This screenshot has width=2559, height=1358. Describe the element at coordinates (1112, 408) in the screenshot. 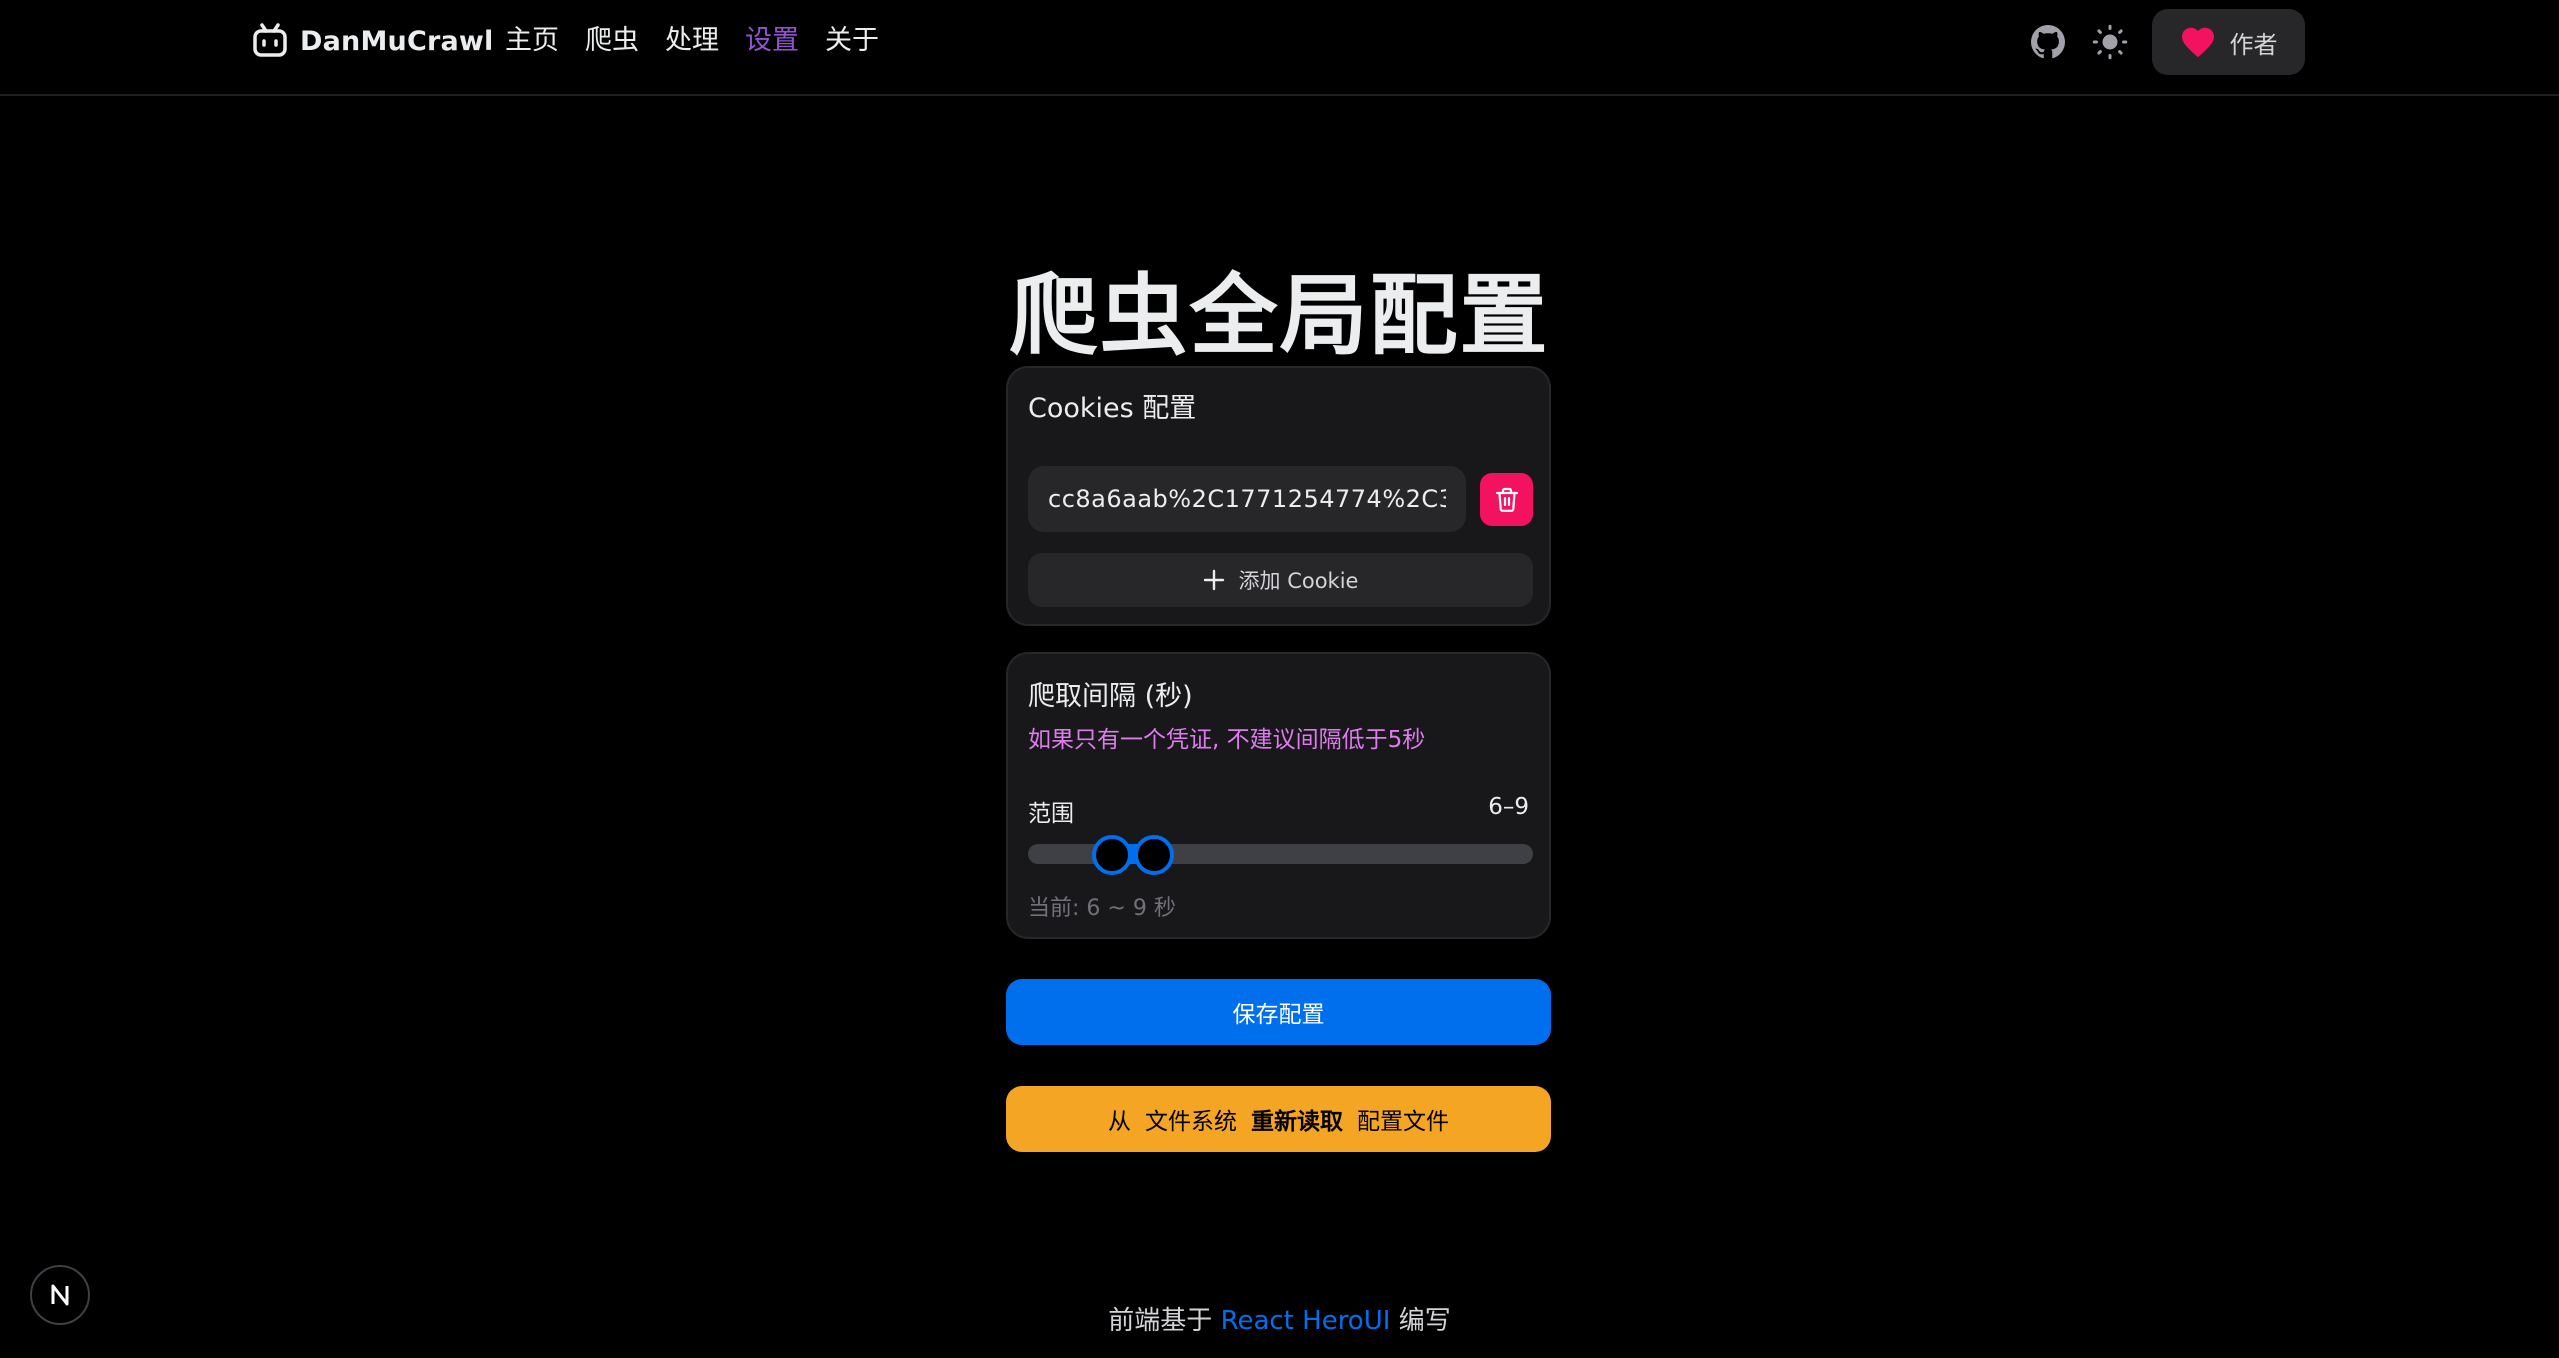

I see `cookies-card-title: Cookies 配置` at that location.